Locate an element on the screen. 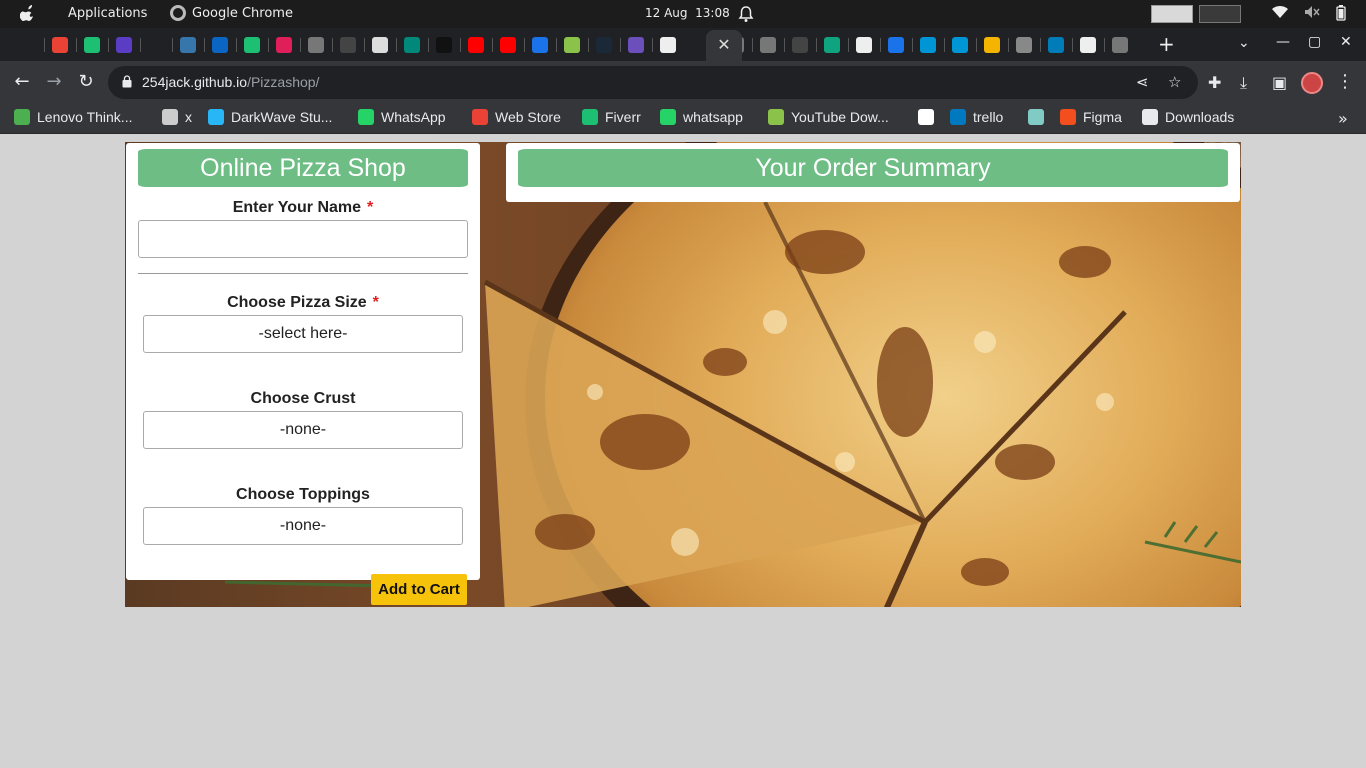 The image size is (1366, 768). new-tab-button: + is located at coordinates (1166, 44).